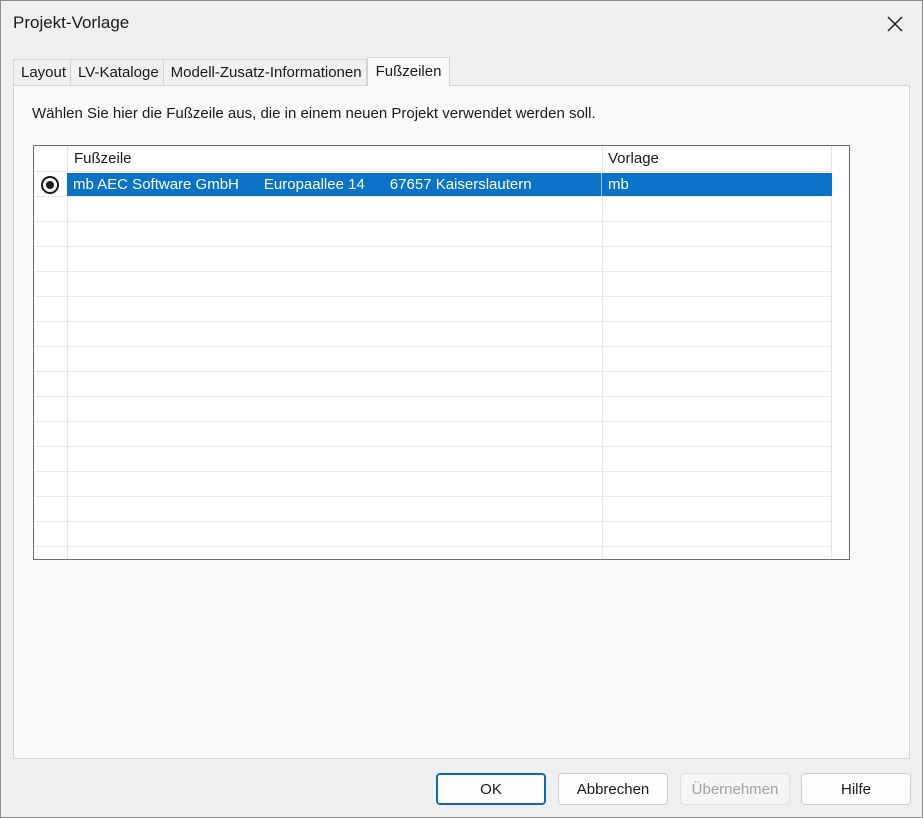 The image size is (923, 818). I want to click on column-header-fusszeile: Fußzeile, so click(103, 158).